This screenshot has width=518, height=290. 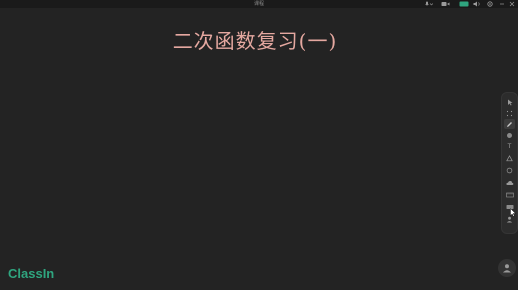 What do you see at coordinates (31, 273) in the screenshot?
I see `classin-logo: ClassIn` at bounding box center [31, 273].